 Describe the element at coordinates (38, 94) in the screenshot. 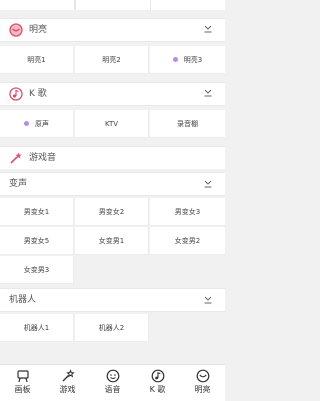

I see `section-title: K 歌` at that location.